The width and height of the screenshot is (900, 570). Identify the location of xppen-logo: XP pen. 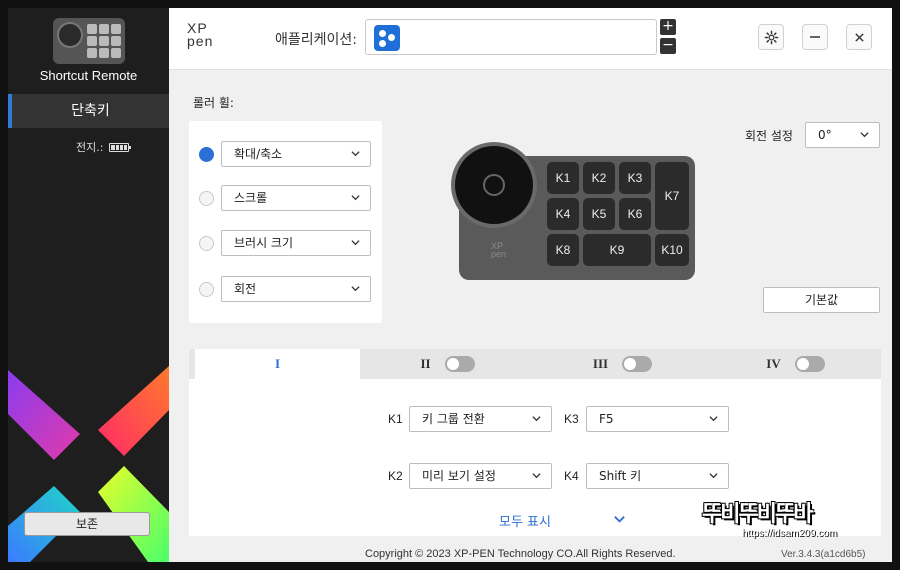
(207, 37).